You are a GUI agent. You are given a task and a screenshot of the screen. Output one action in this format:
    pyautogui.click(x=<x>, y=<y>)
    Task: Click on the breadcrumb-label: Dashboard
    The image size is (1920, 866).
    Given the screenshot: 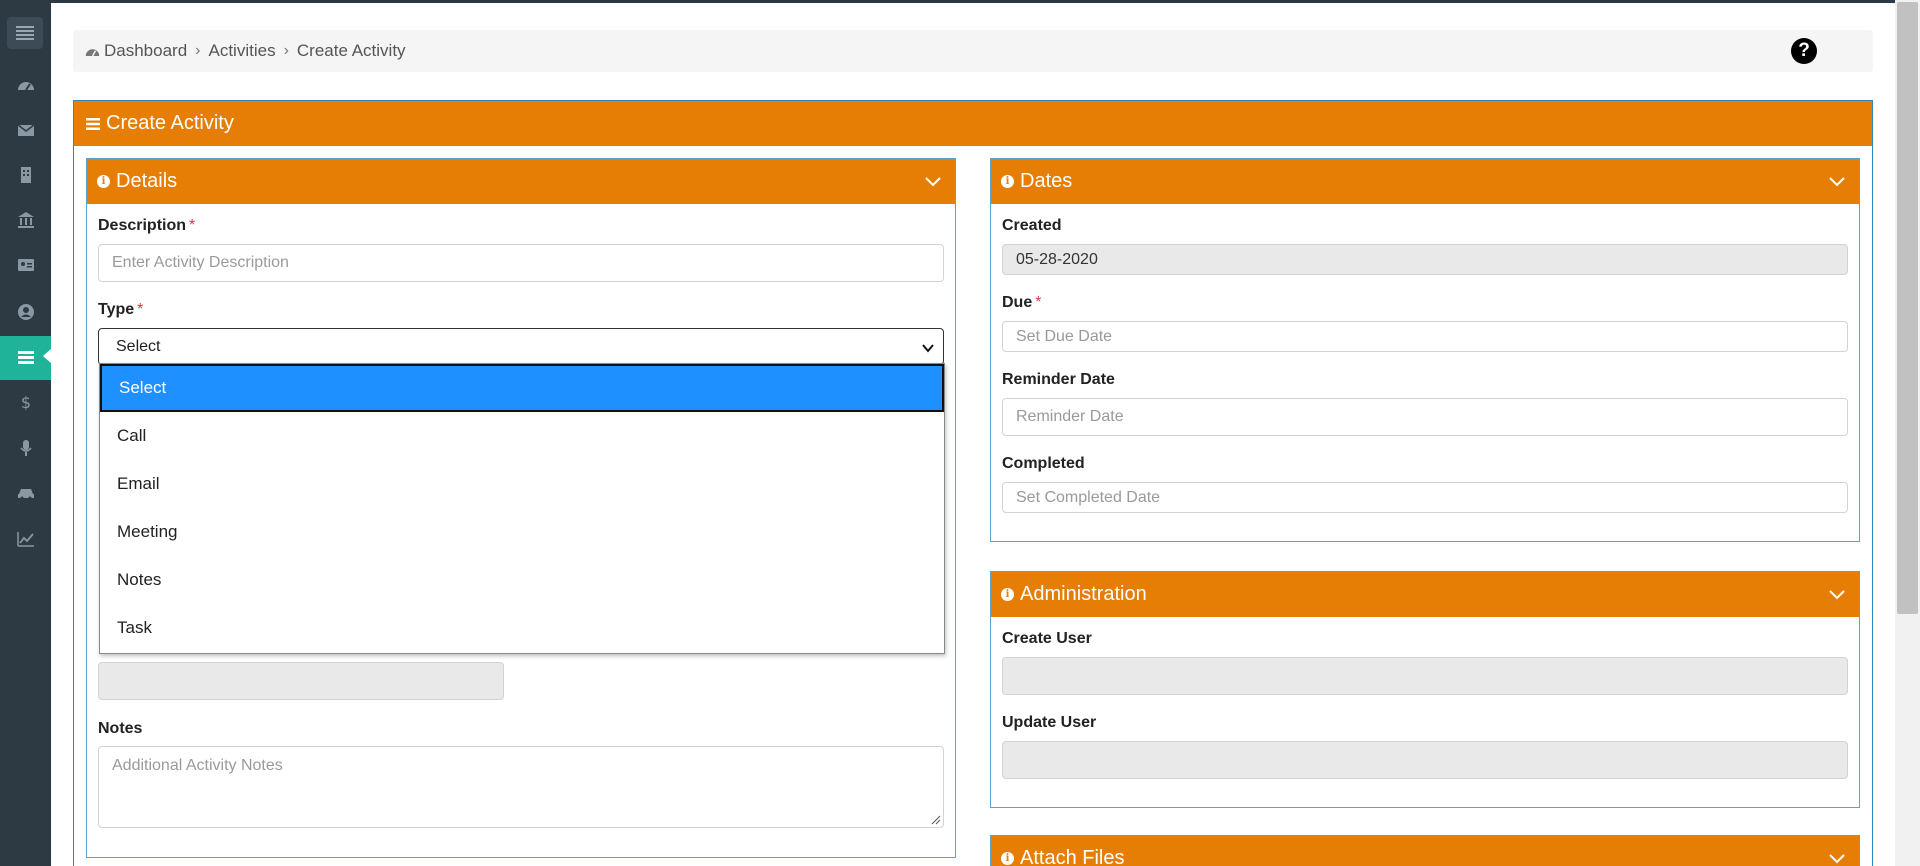 What is the action you would take?
    pyautogui.click(x=146, y=50)
    